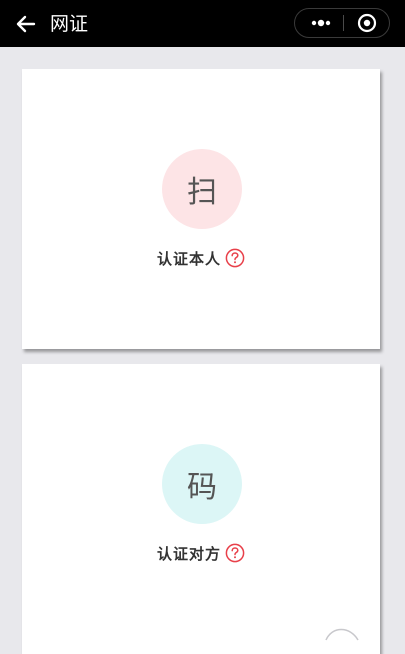 The image size is (405, 654). Describe the element at coordinates (342, 635) in the screenshot. I see `decorative-arc` at that location.